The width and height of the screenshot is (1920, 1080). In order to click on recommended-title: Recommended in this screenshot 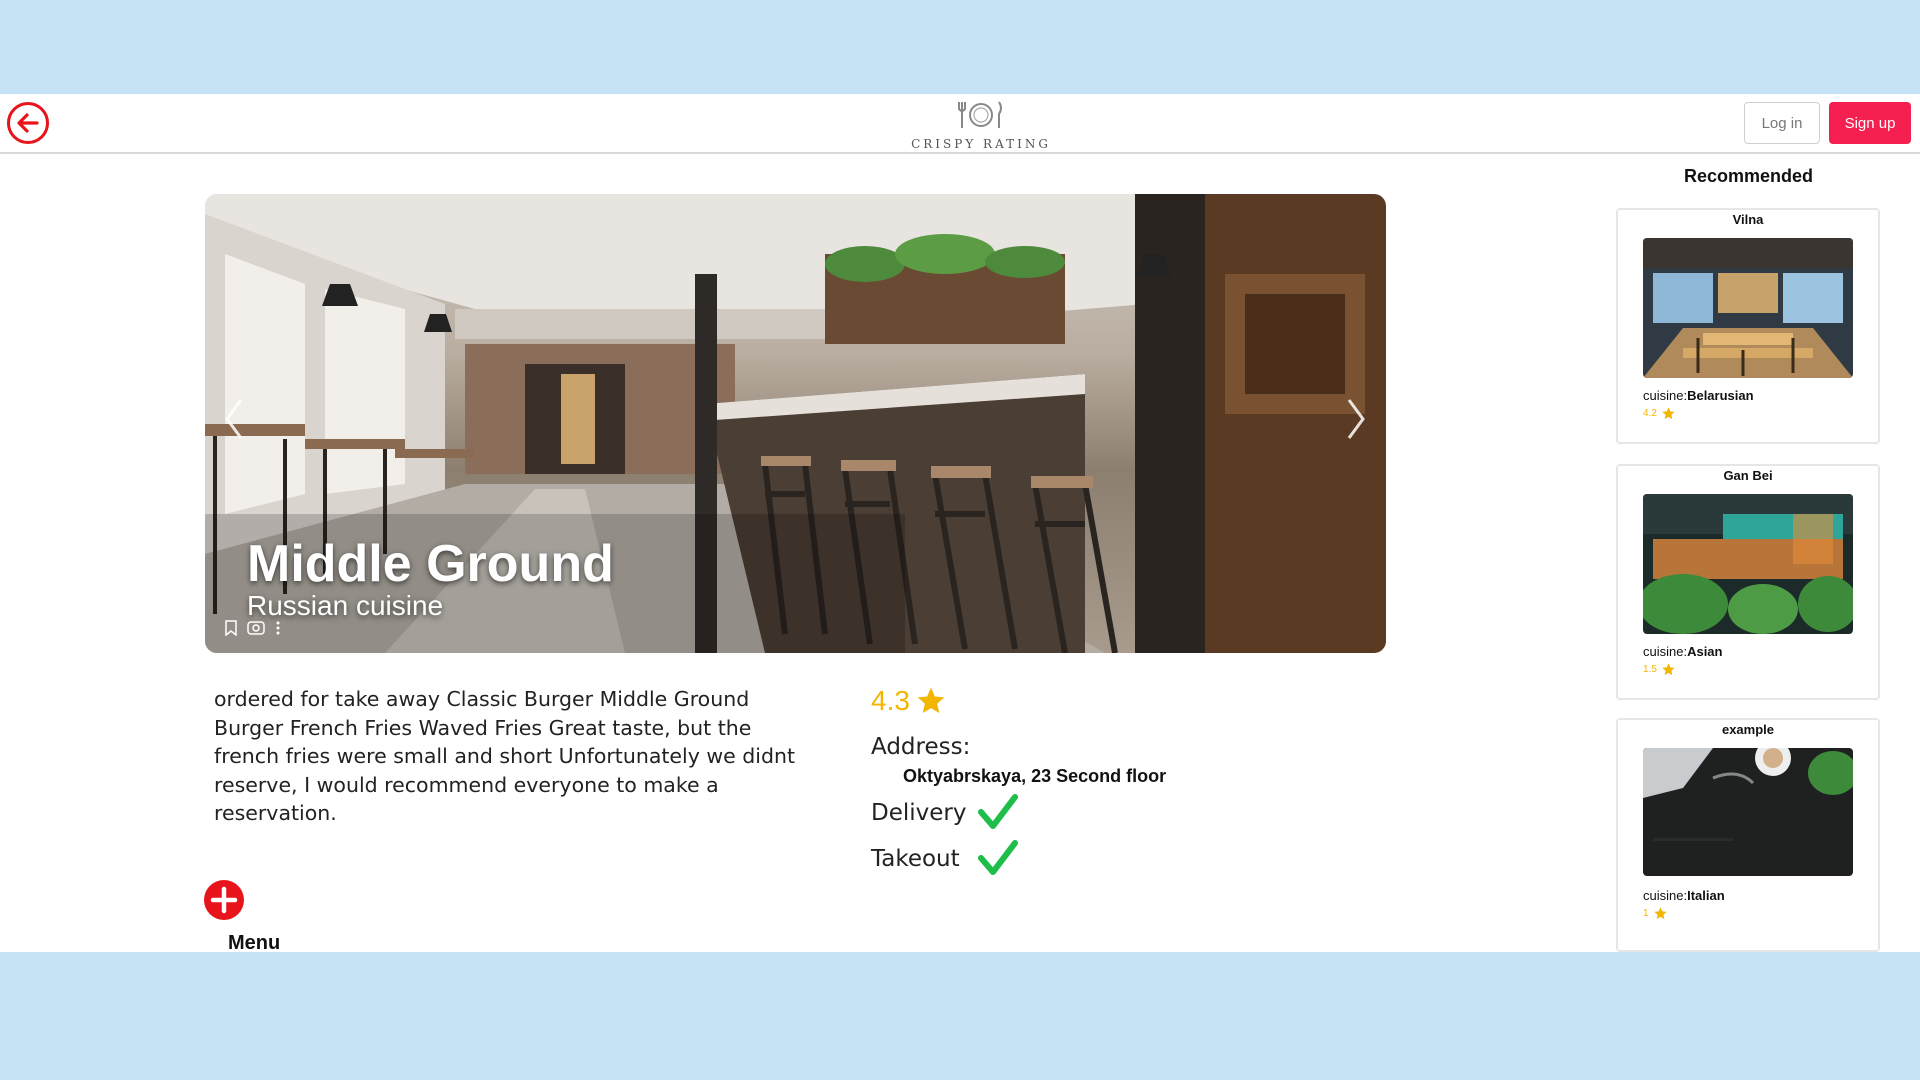, I will do `click(1748, 176)`.